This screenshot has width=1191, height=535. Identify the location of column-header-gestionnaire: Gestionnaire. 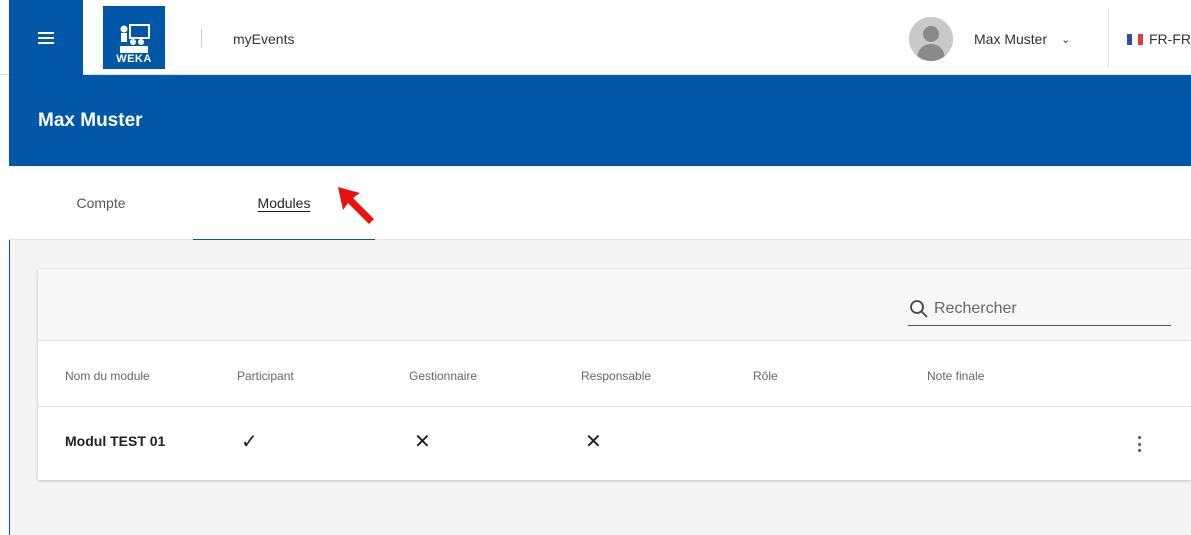
(443, 376).